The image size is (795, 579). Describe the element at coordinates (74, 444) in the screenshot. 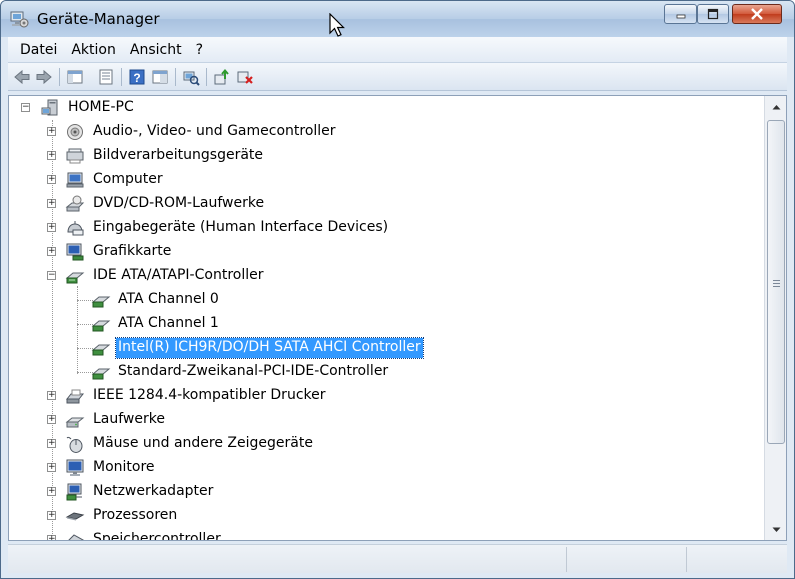

I see `mouse-icon` at that location.